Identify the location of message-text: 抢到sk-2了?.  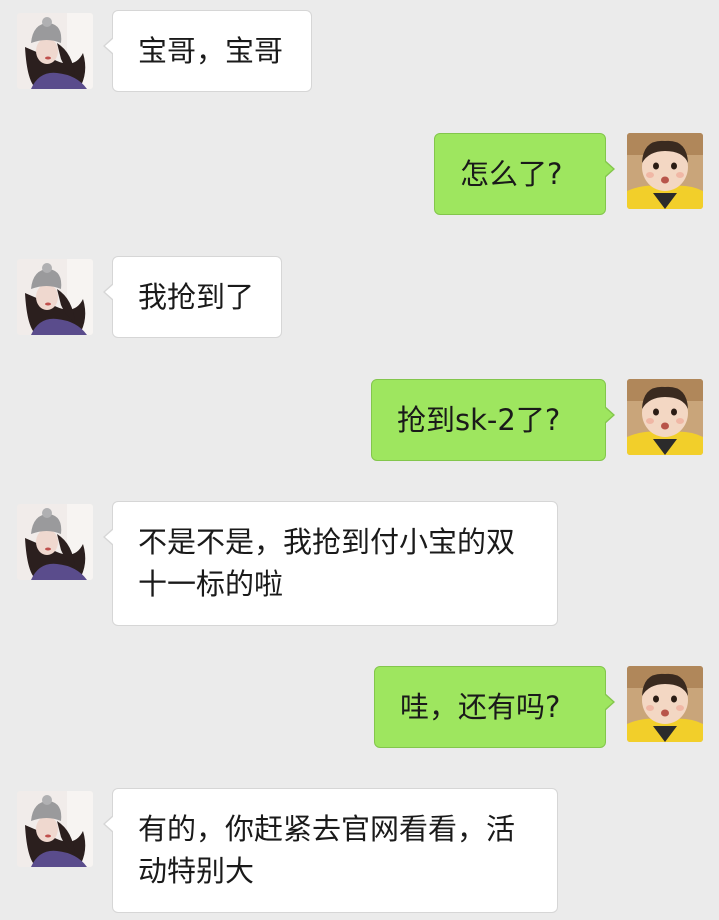
(479, 420).